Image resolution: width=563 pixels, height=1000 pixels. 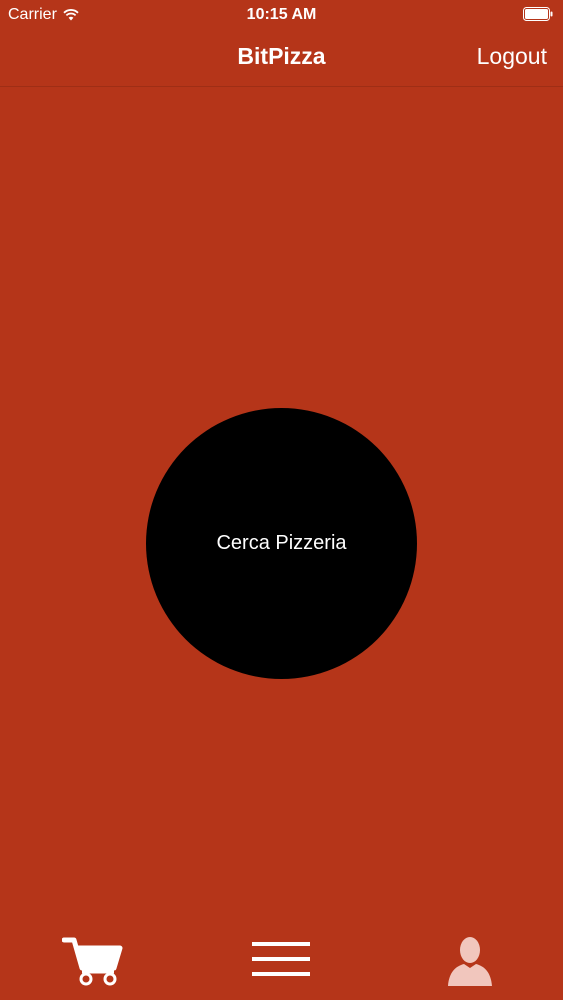 I want to click on search-pizzeria-button: Cerca Pizzeria, so click(x=281, y=543).